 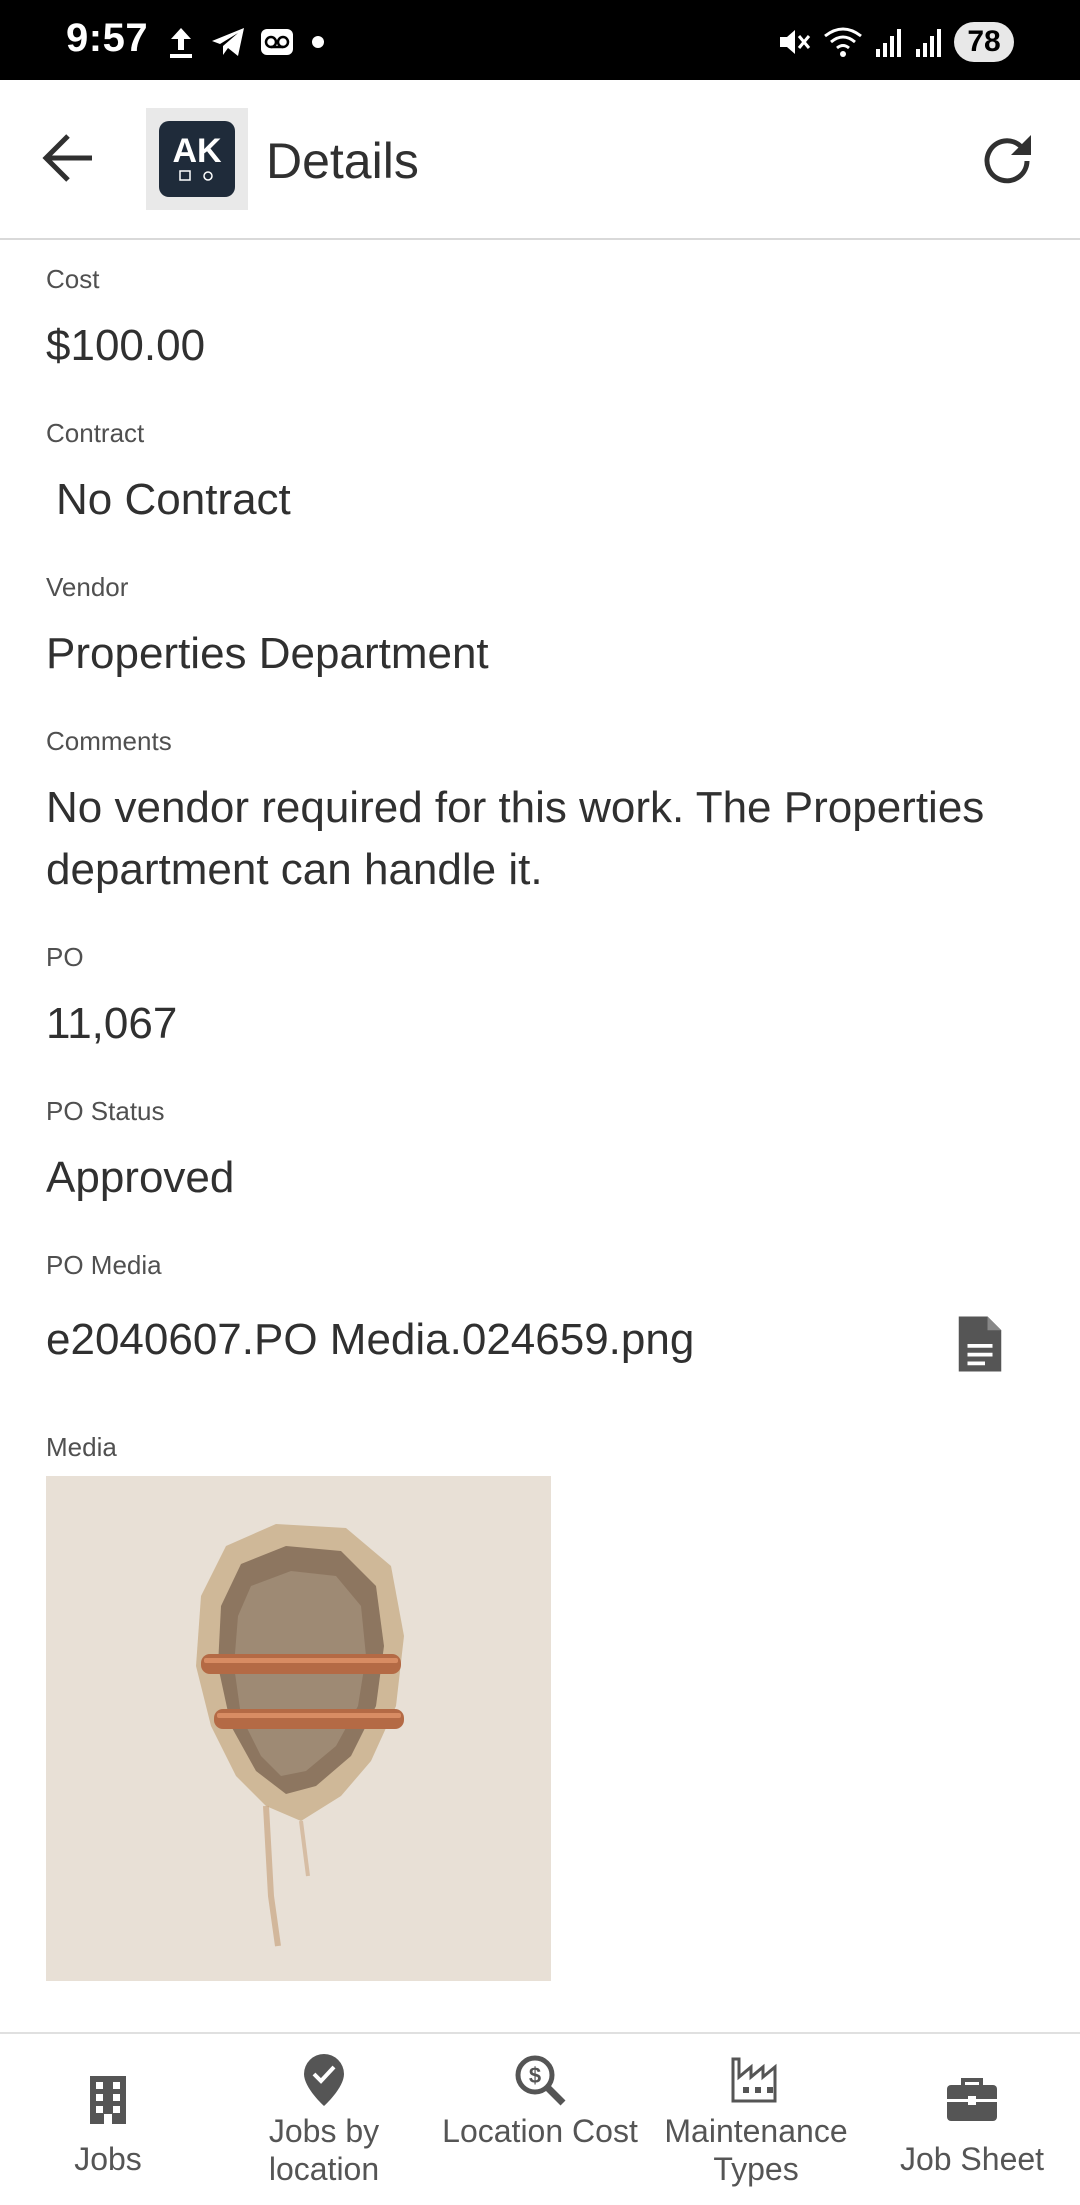 I want to click on field-label: Cost, so click(x=73, y=279).